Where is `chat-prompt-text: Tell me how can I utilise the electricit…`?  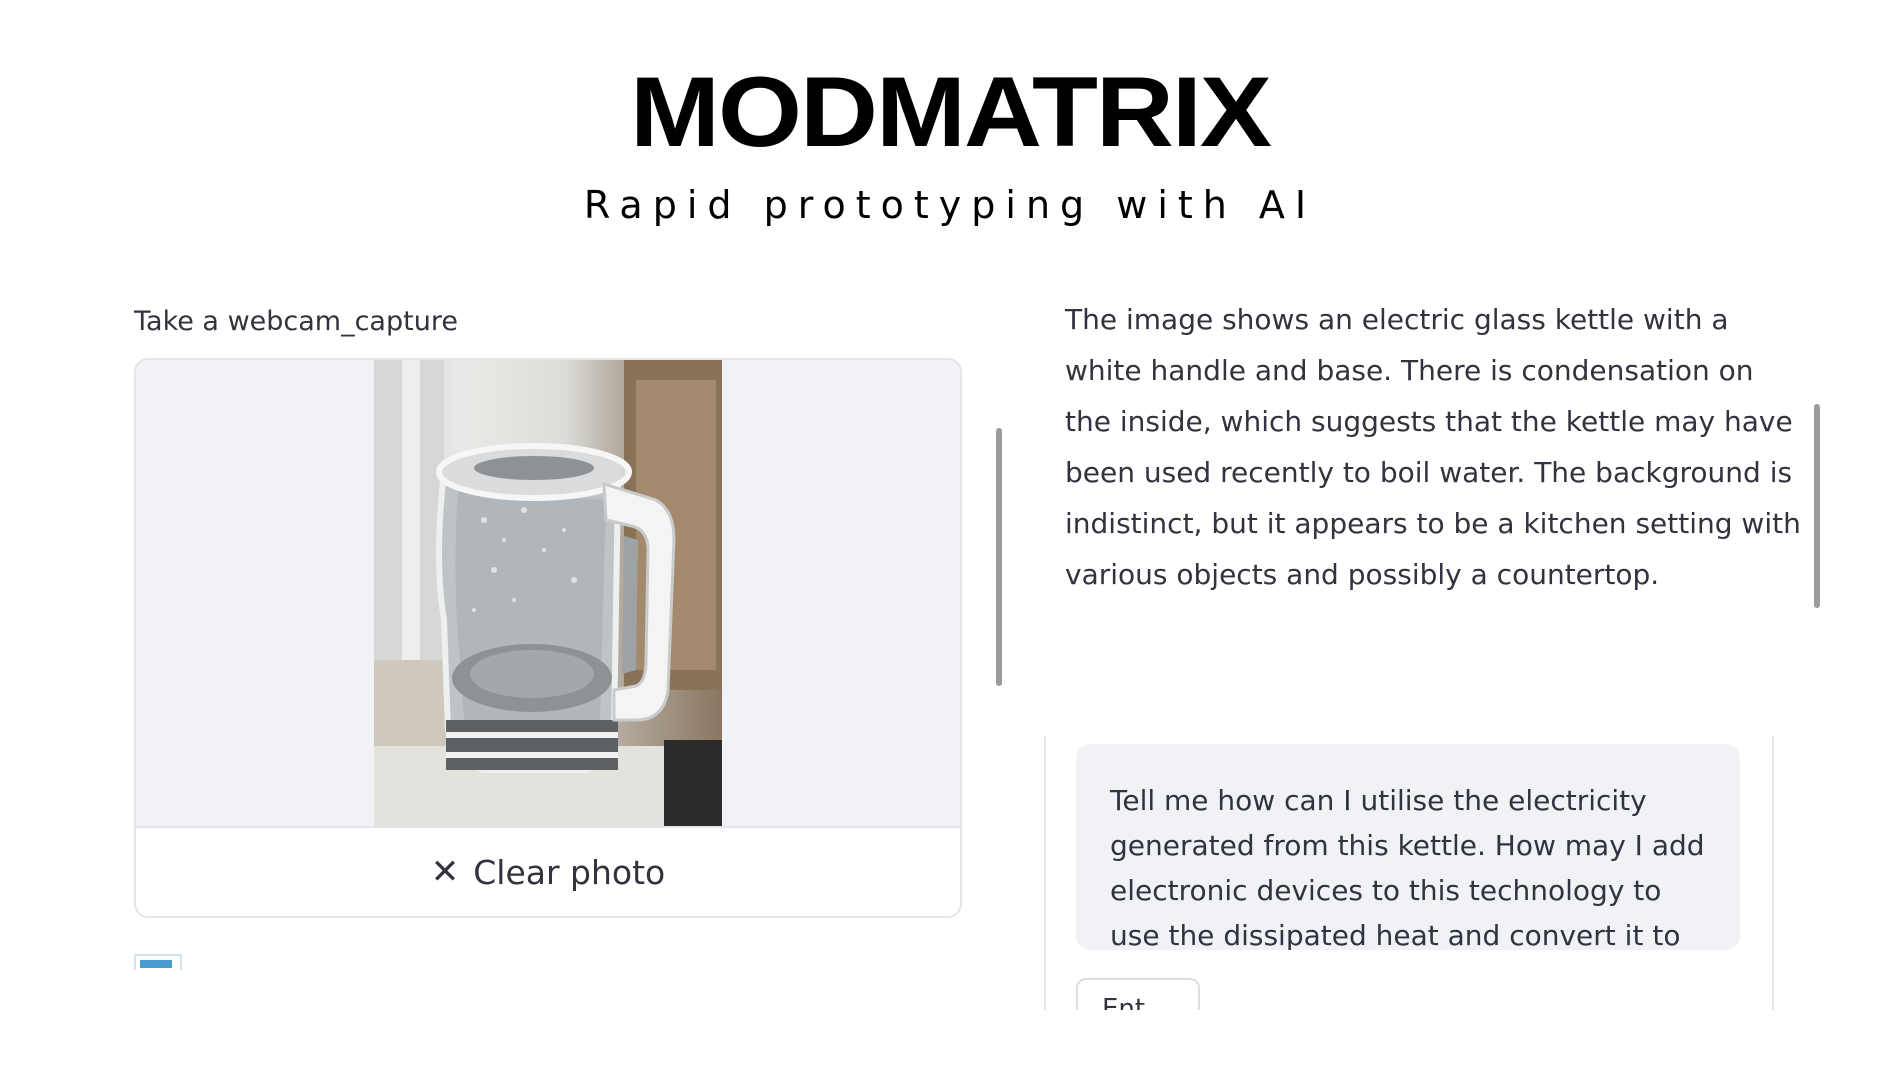
chat-prompt-text: Tell me how can I utilise the electricit… is located at coordinates (1407, 867).